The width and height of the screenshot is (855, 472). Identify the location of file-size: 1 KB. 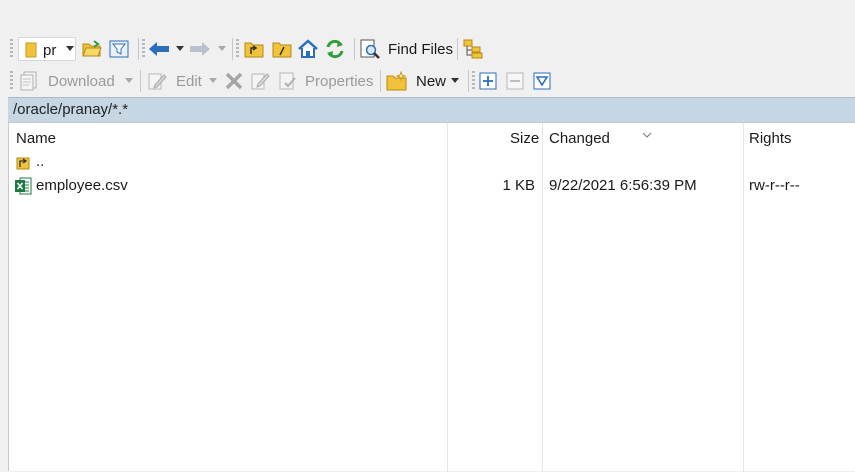
(518, 185).